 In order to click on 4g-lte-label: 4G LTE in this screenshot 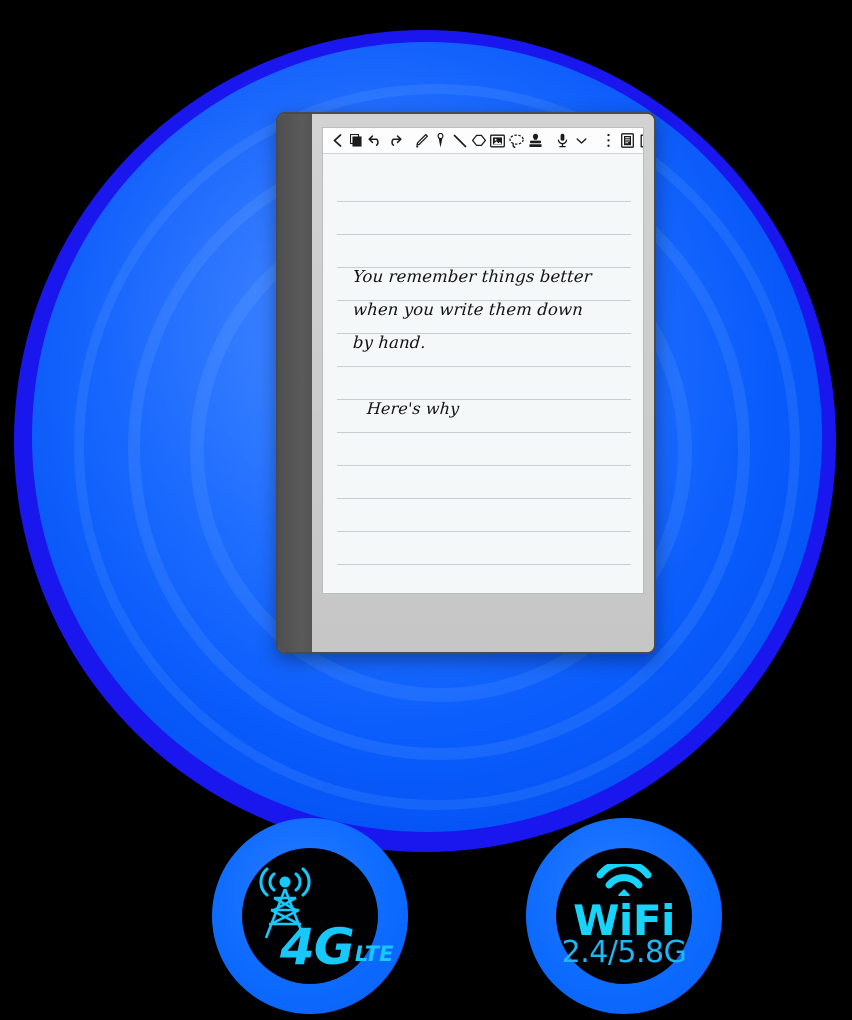, I will do `click(337, 947)`.